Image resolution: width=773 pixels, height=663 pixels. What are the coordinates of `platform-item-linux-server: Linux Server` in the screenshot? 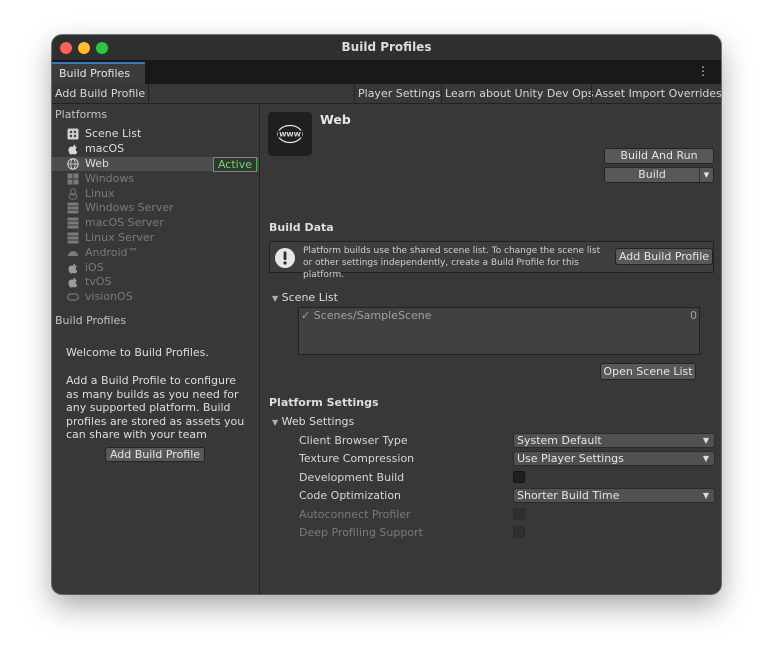 It's located at (155, 238).